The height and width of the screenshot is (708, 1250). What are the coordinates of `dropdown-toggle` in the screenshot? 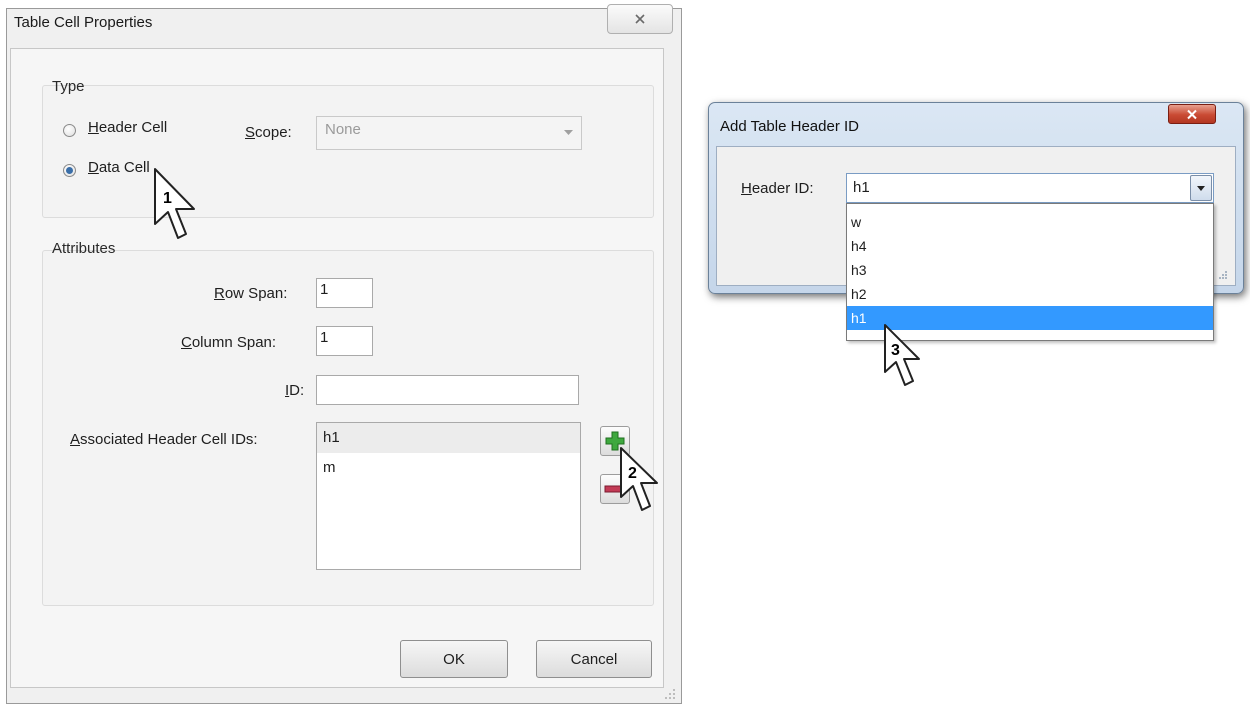 It's located at (1201, 188).